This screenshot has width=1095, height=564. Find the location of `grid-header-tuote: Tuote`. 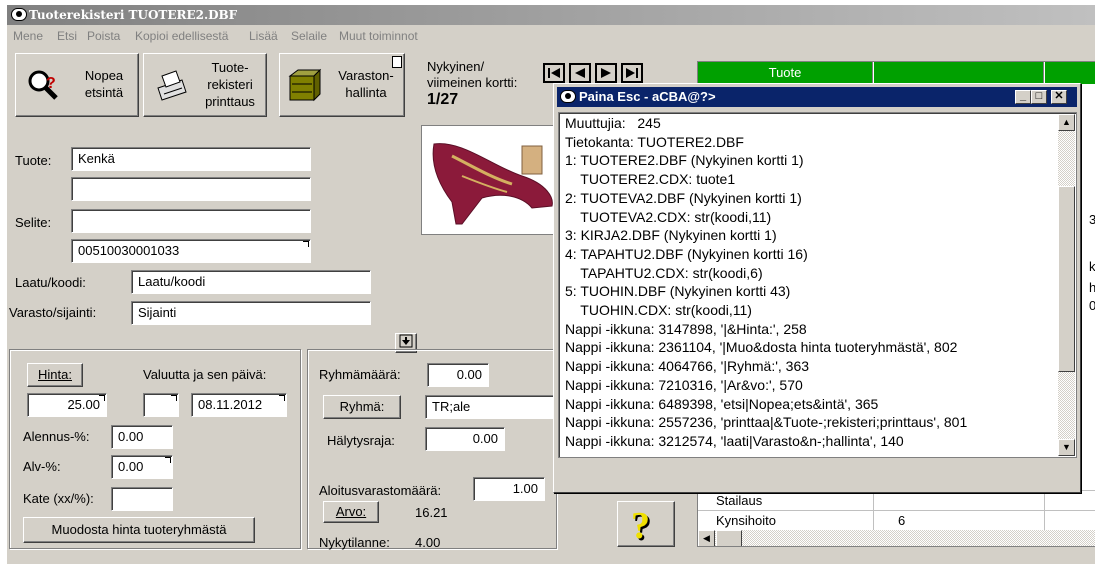

grid-header-tuote: Tuote is located at coordinates (785, 73).